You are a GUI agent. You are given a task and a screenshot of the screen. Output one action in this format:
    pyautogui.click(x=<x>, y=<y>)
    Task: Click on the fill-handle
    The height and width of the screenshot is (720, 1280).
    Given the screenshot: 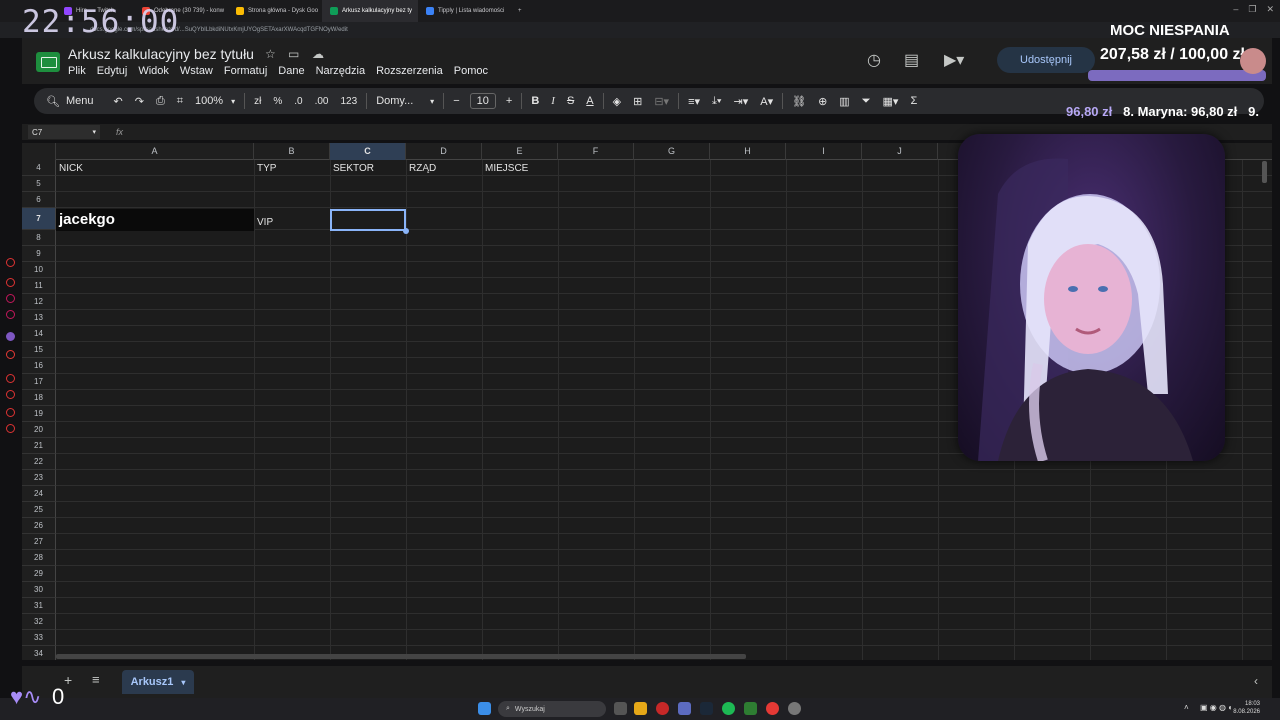 What is the action you would take?
    pyautogui.click(x=406, y=231)
    